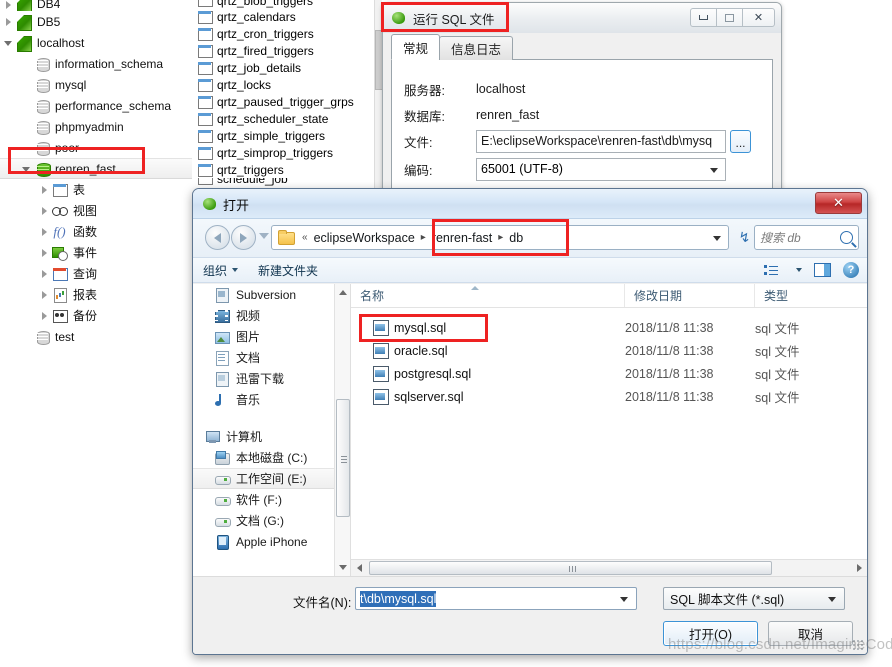 The height and width of the screenshot is (667, 892). I want to click on tree-item-mysql: mysql, so click(96, 84).